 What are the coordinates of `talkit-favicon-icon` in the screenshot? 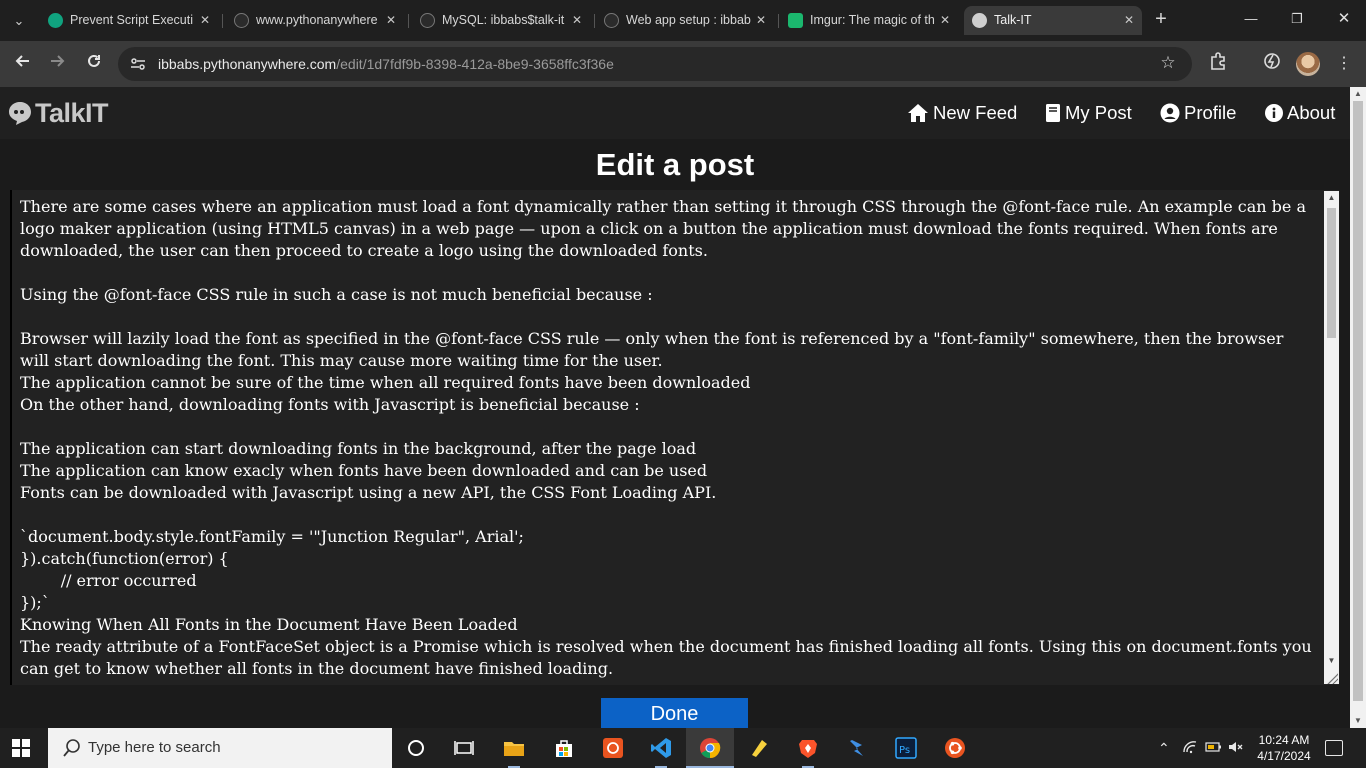 It's located at (979, 20).